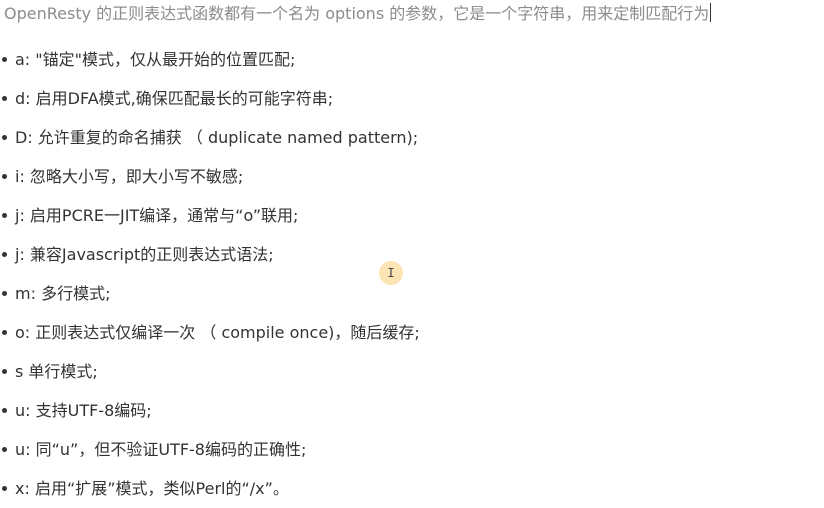 This screenshot has width=824, height=508. Describe the element at coordinates (412, 449) in the screenshot. I see `list-item: u: 同“u”，但不验证UTF-8编码的正确性;` at that location.